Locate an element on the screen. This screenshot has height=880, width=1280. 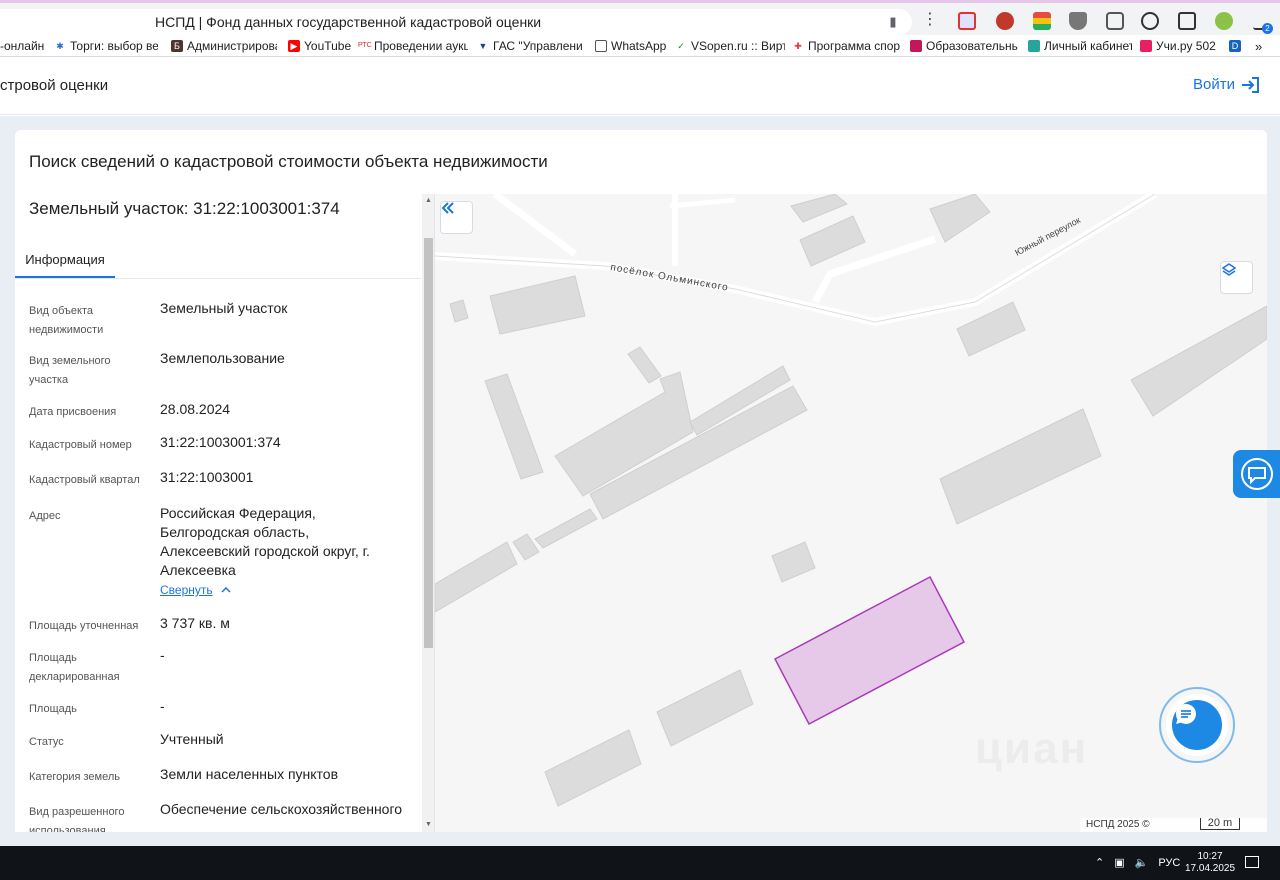
extension-2-icon is located at coordinates (1005, 21).